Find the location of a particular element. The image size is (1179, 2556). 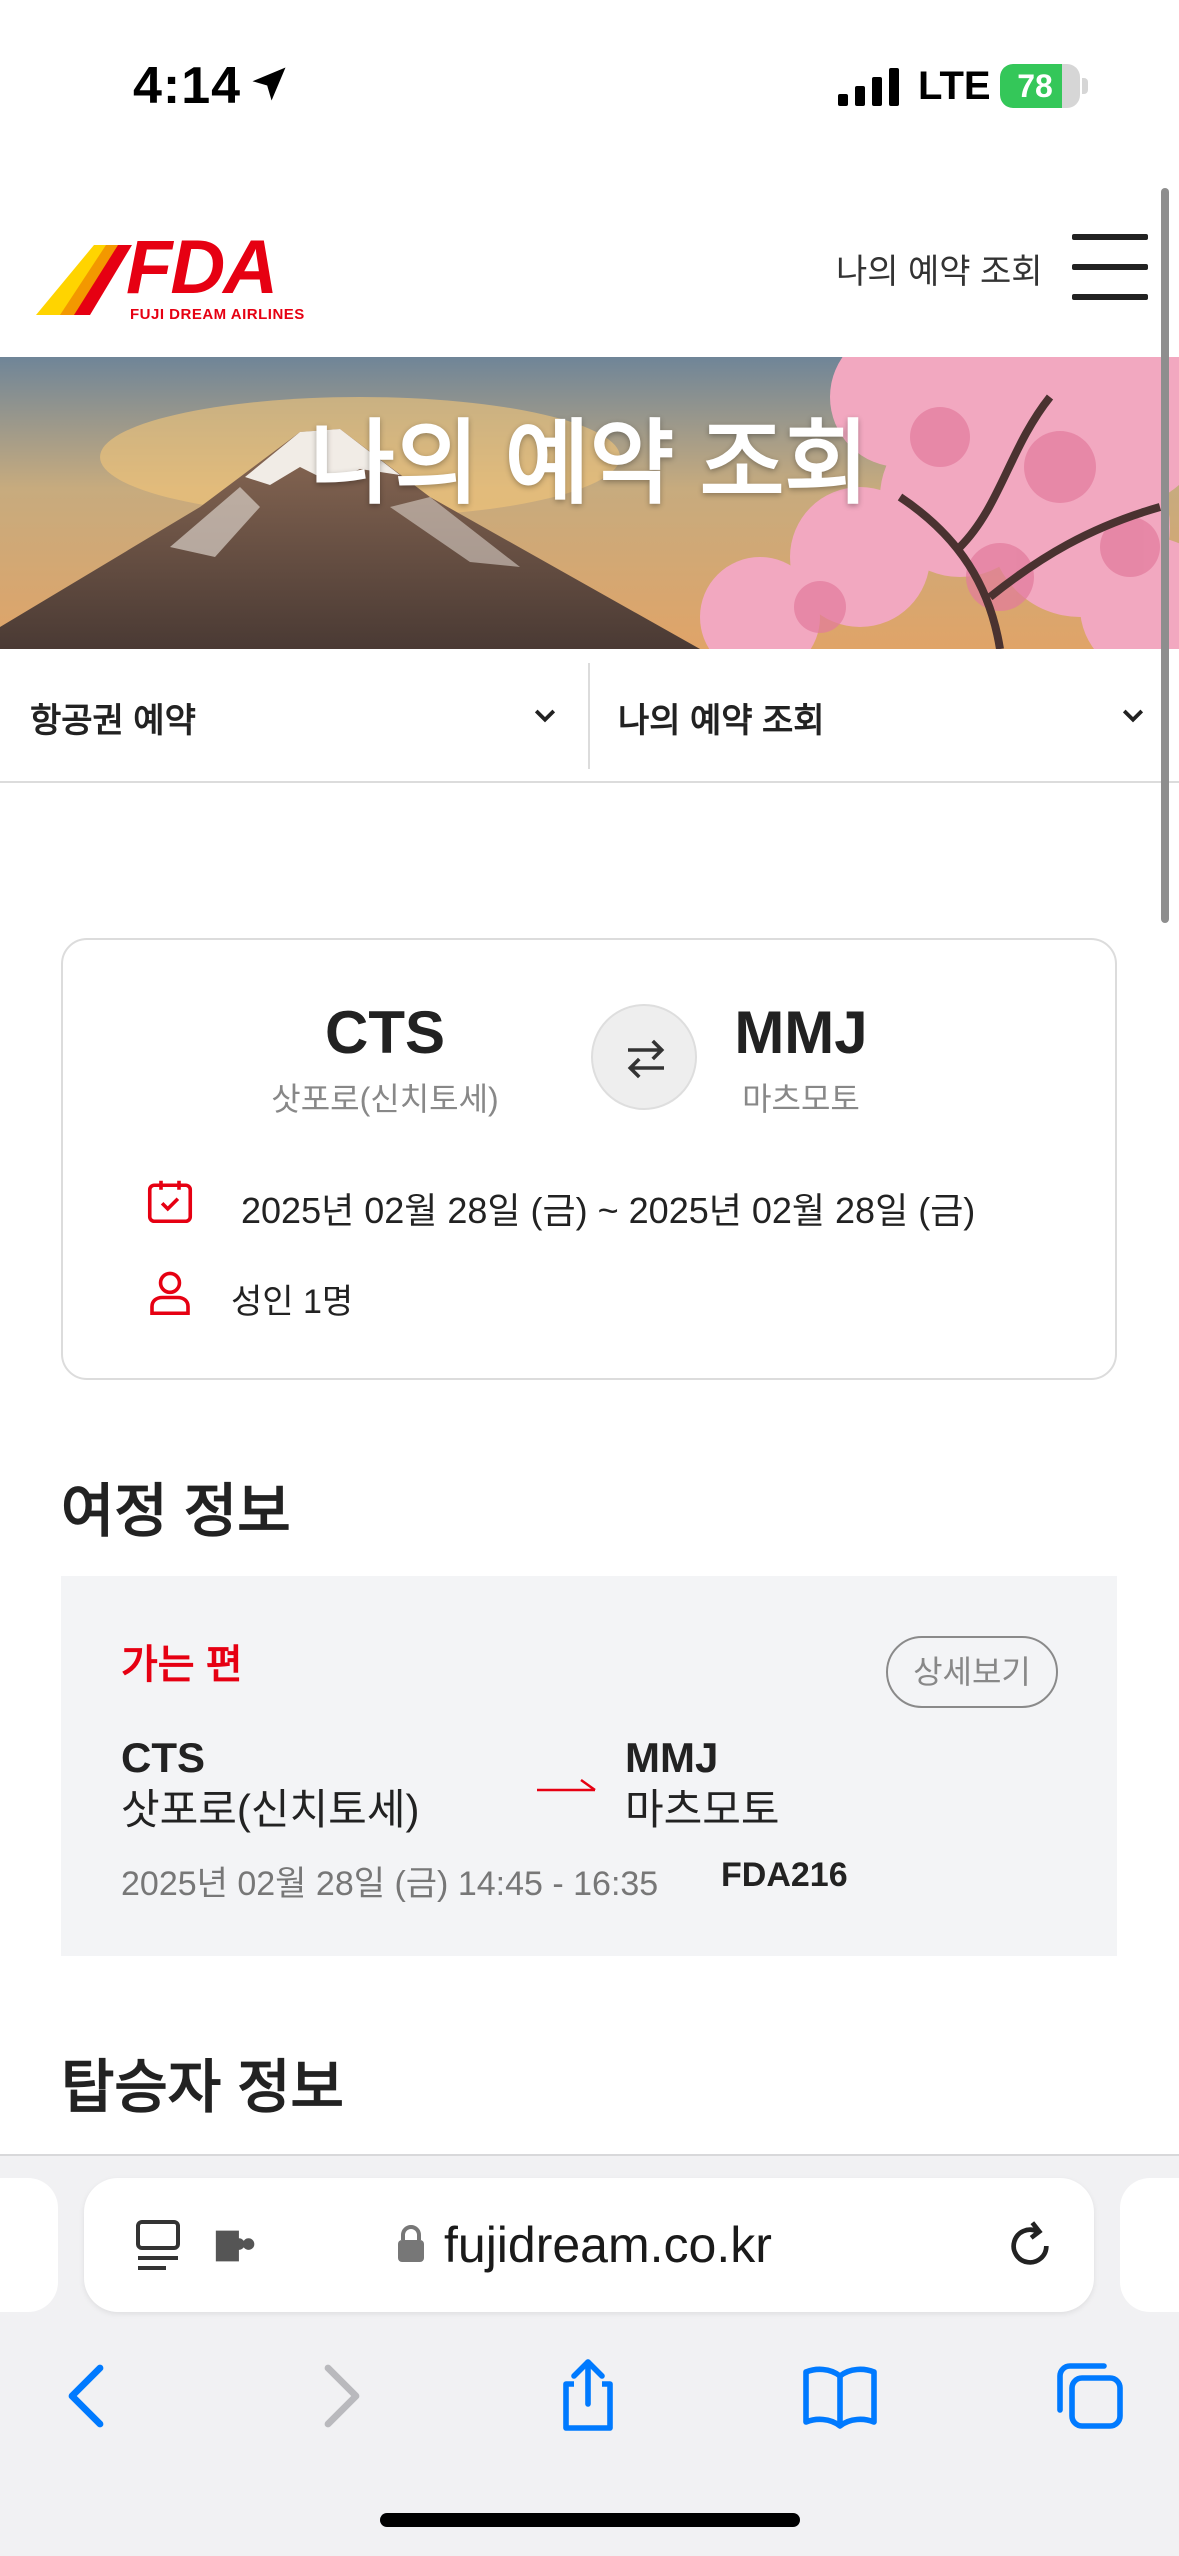

location-arrow-icon is located at coordinates (269, 84).